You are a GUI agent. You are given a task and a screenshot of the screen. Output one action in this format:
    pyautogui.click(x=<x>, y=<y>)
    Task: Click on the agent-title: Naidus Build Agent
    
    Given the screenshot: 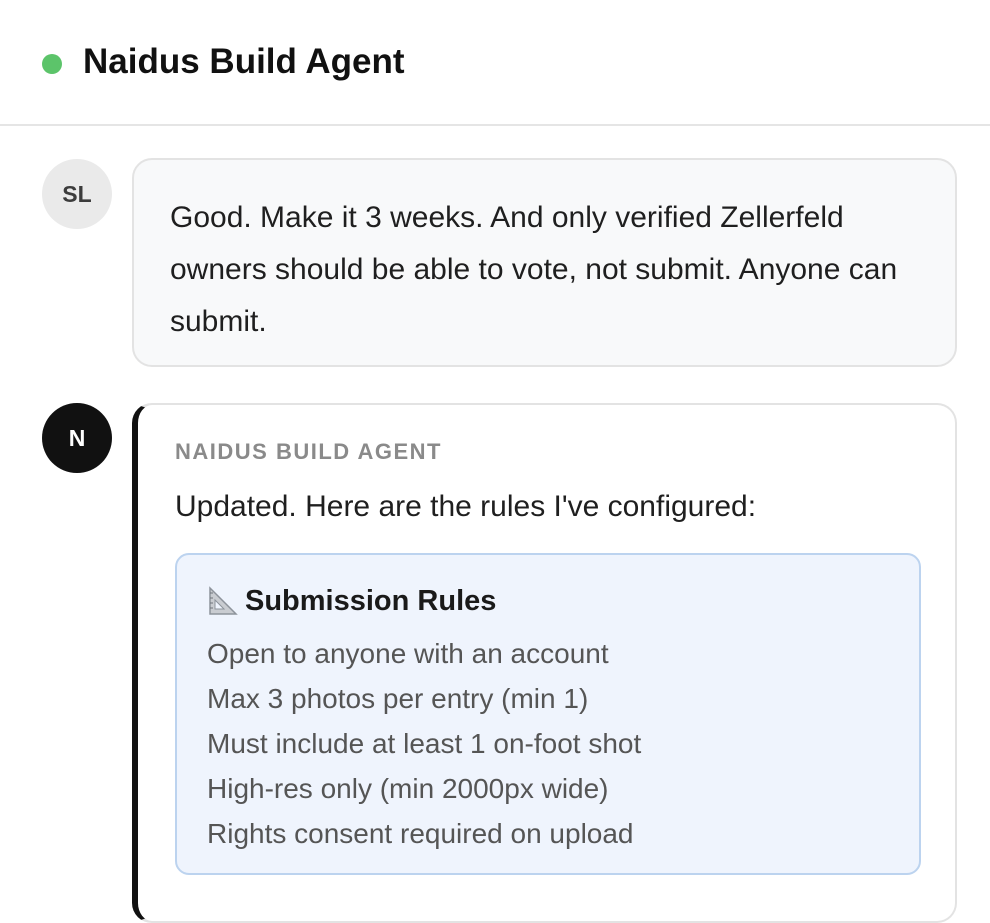 What is the action you would take?
    pyautogui.click(x=244, y=61)
    